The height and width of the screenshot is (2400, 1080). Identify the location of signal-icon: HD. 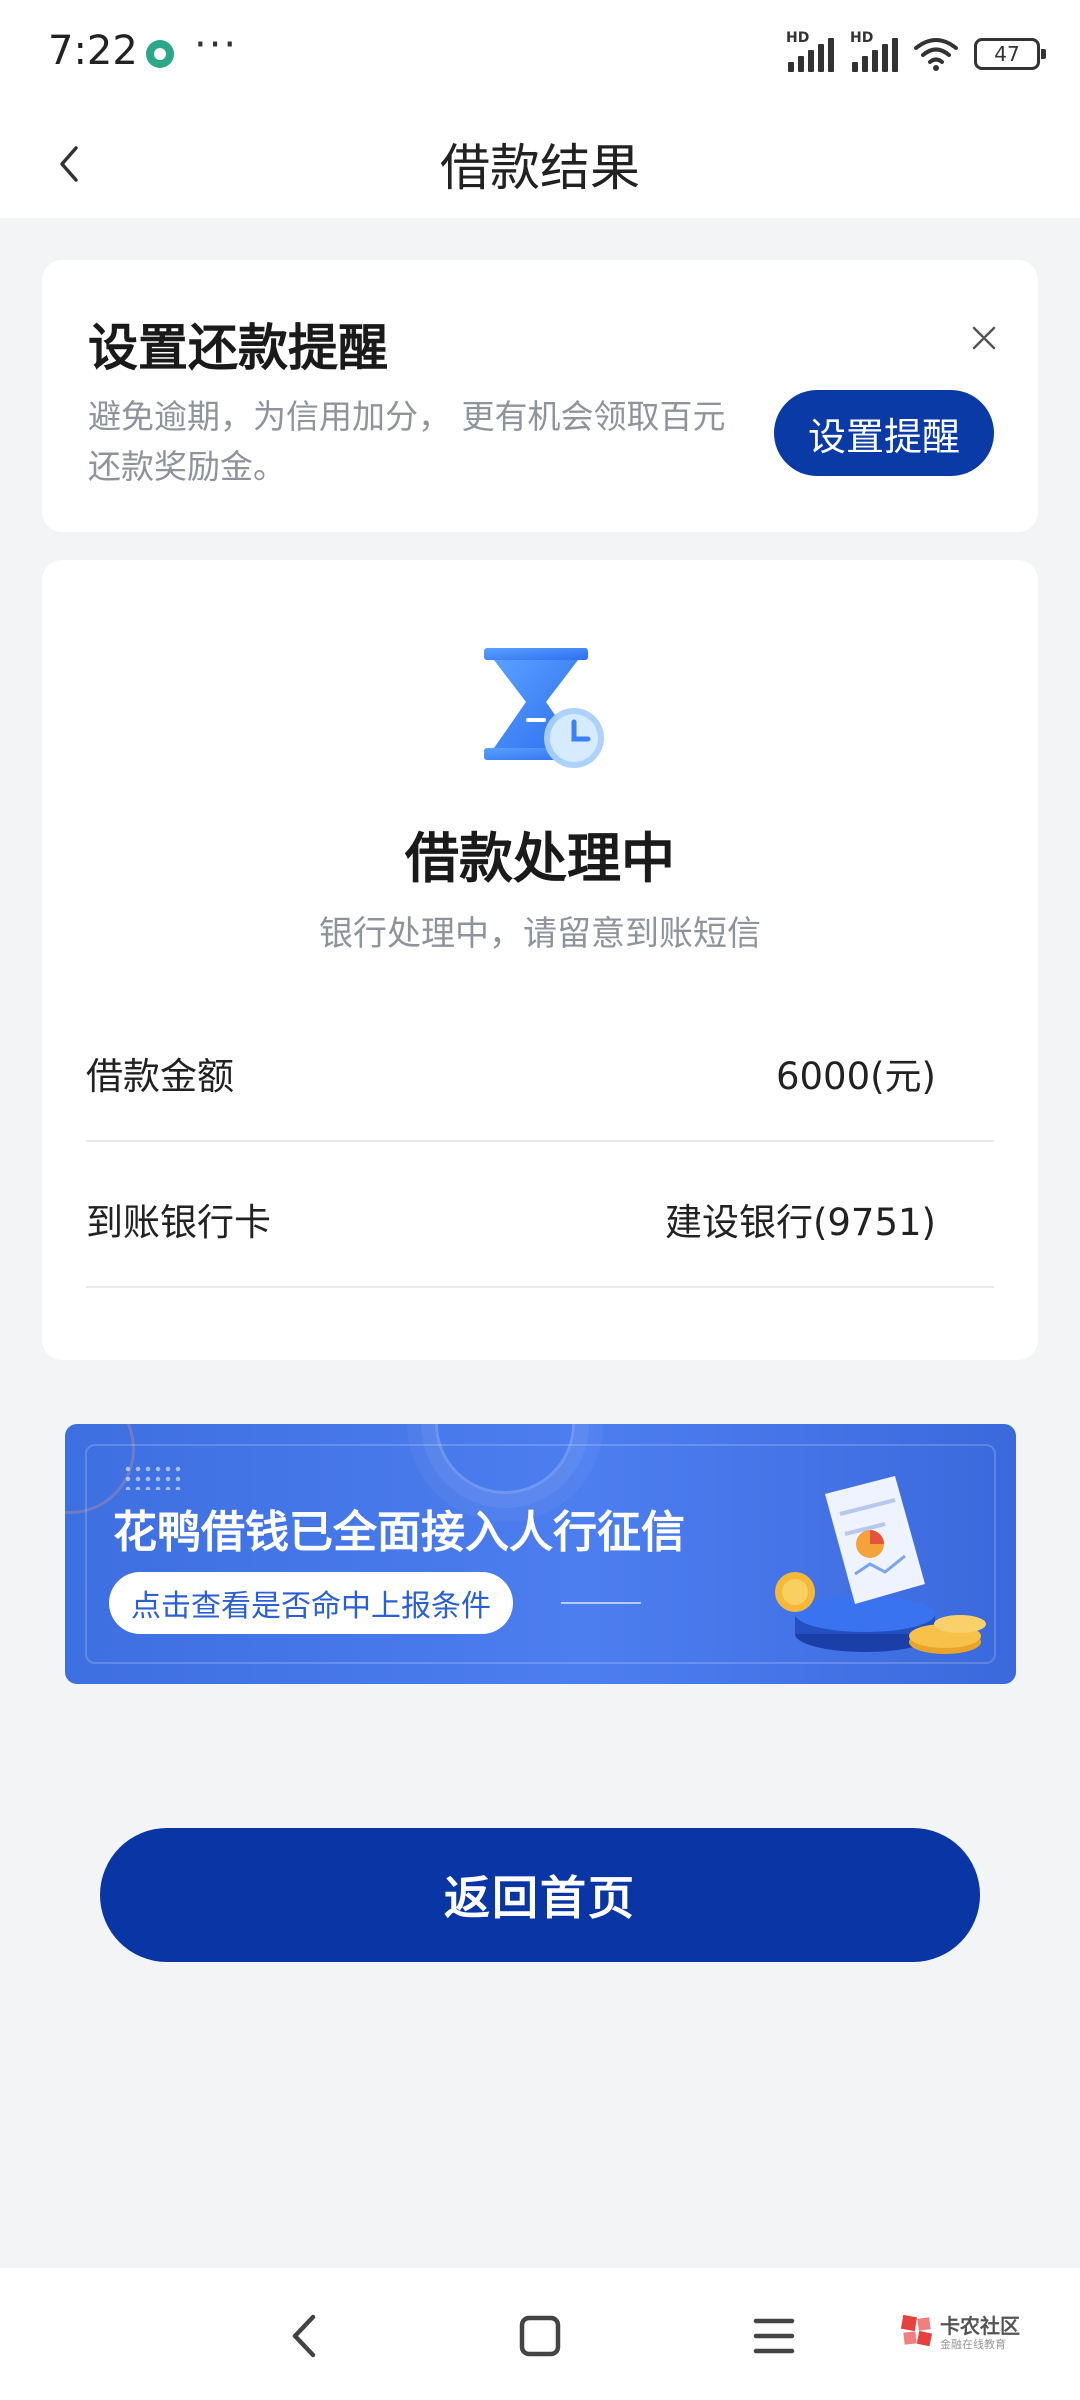
(810, 51).